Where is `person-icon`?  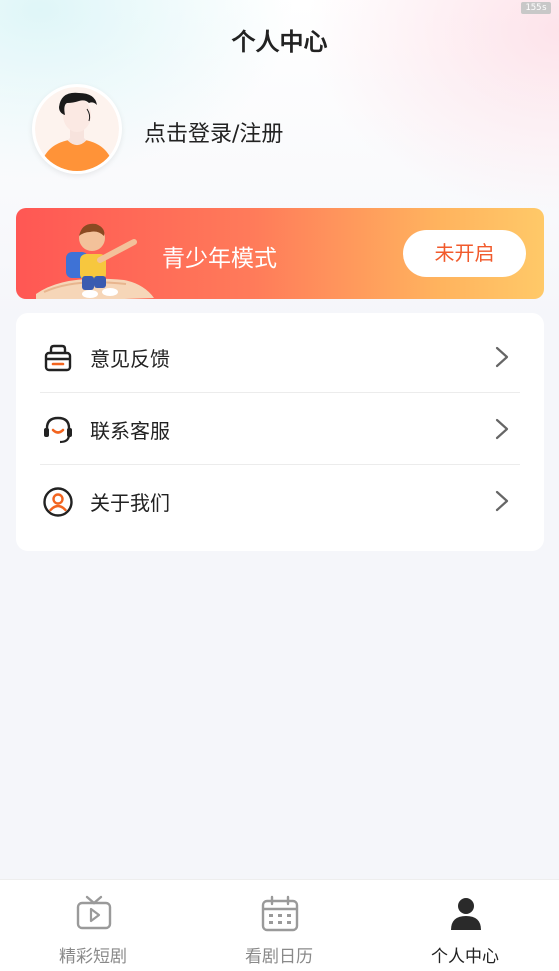
person-icon is located at coordinates (466, 914).